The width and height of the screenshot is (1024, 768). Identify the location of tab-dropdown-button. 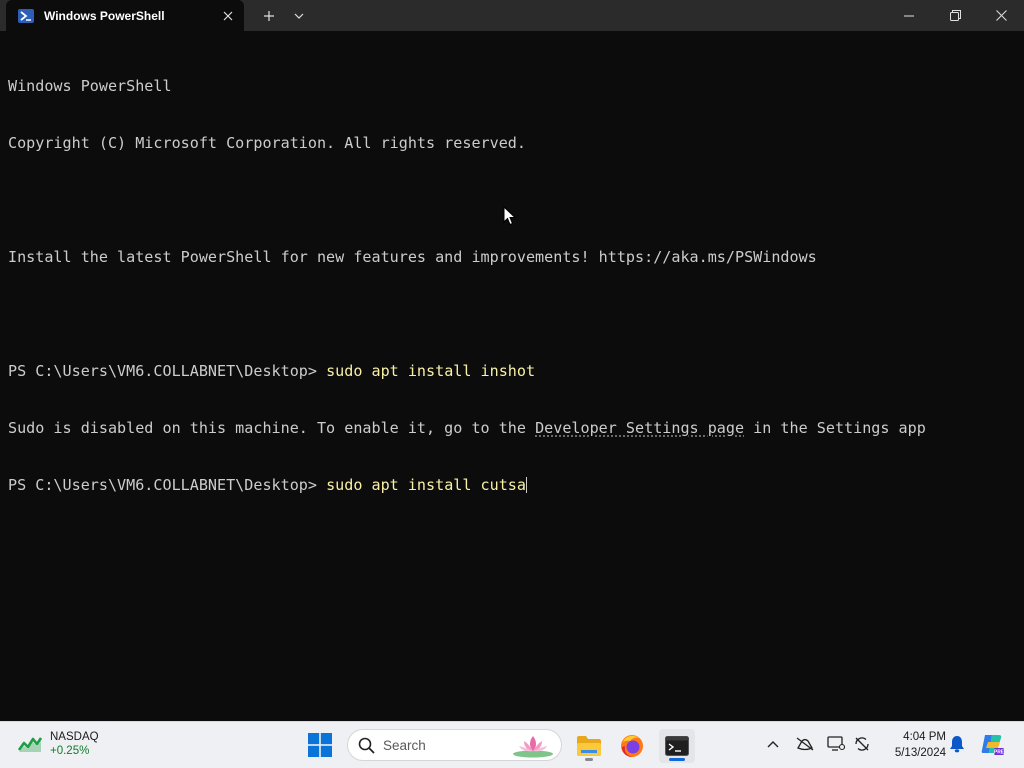
(299, 16).